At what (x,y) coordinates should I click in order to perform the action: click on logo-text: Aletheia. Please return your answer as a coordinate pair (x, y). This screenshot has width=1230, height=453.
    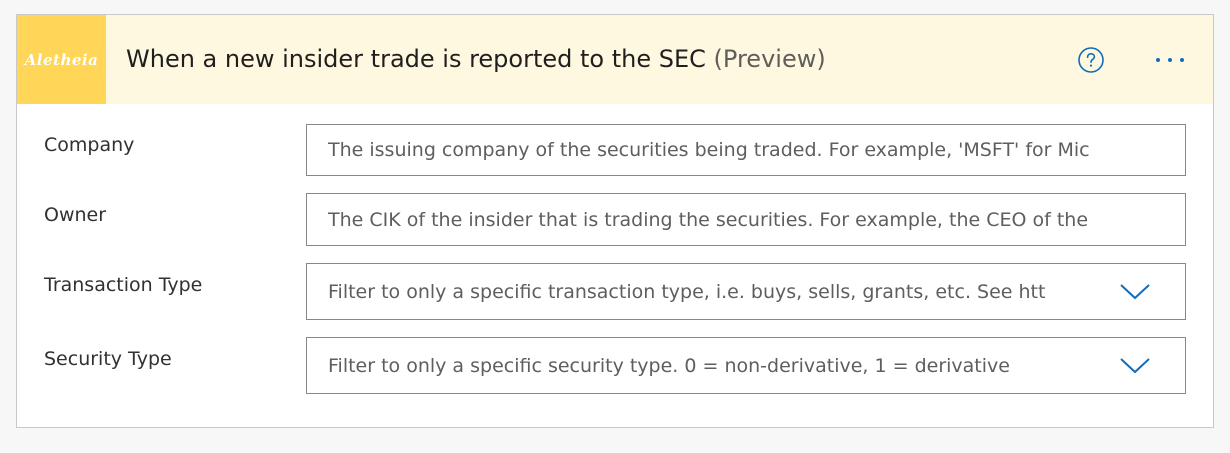
    Looking at the image, I should click on (61, 59).